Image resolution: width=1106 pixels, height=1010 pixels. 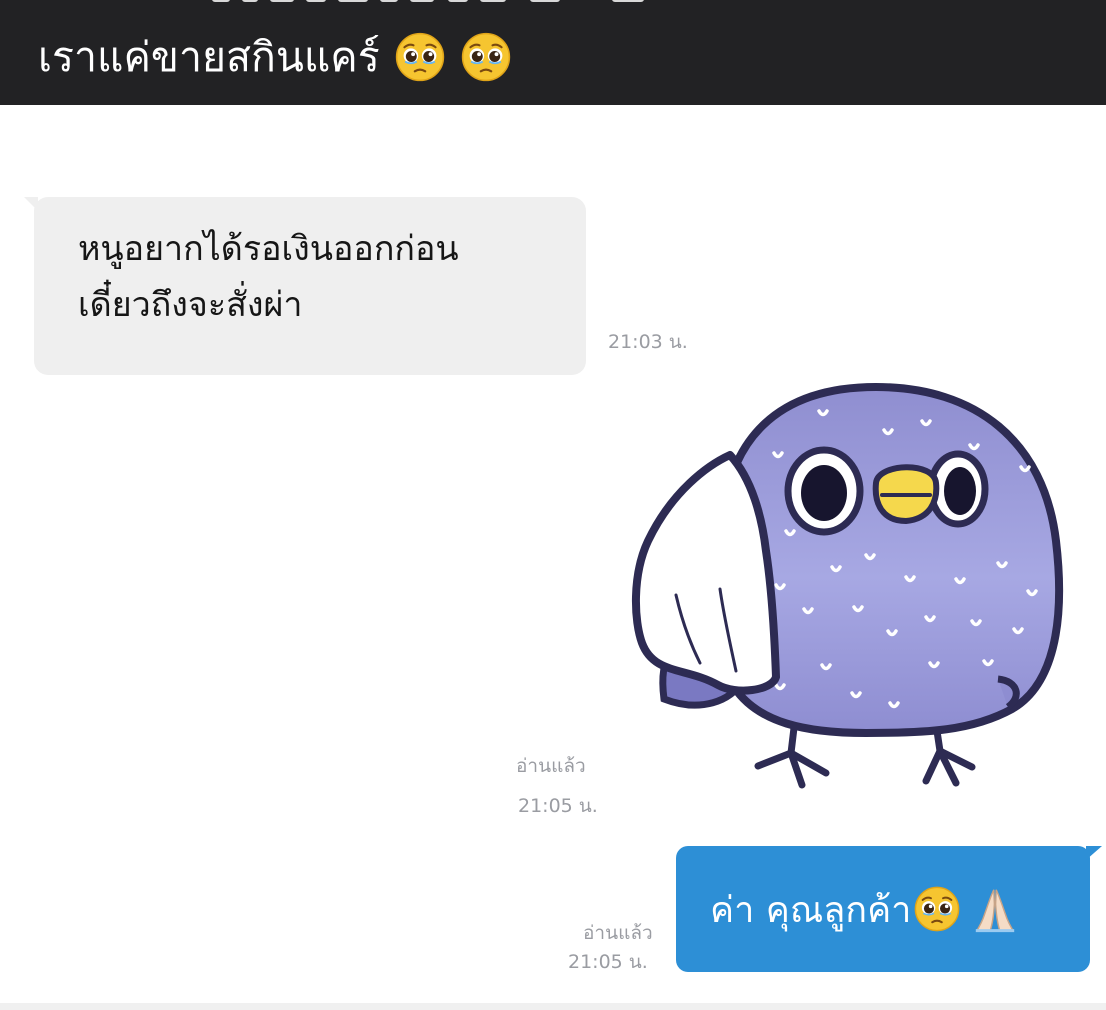 What do you see at coordinates (190, 305) in the screenshot?
I see `incoming-message-line-2: เดี๋ยวถึงจะสั่งผ่า` at bounding box center [190, 305].